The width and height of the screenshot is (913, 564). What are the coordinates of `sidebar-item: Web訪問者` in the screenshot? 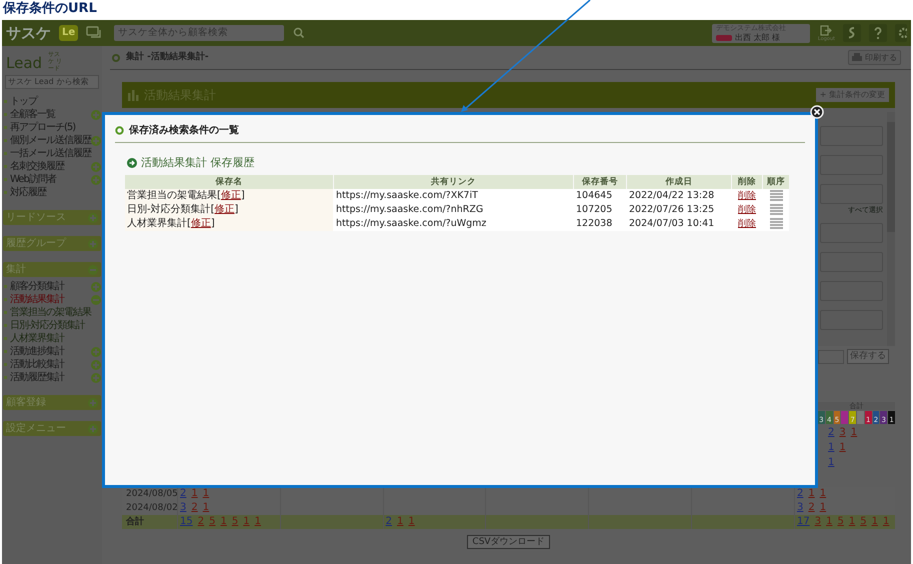 It's located at (50, 179).